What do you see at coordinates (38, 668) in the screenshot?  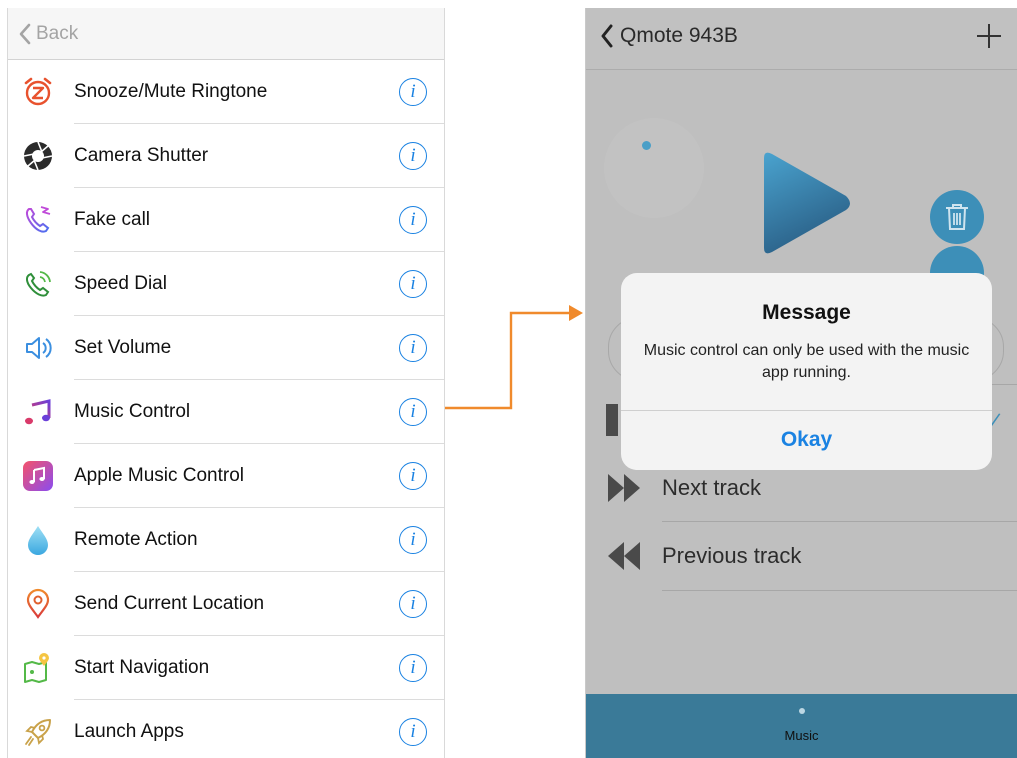 I see `map-navigation-icon` at bounding box center [38, 668].